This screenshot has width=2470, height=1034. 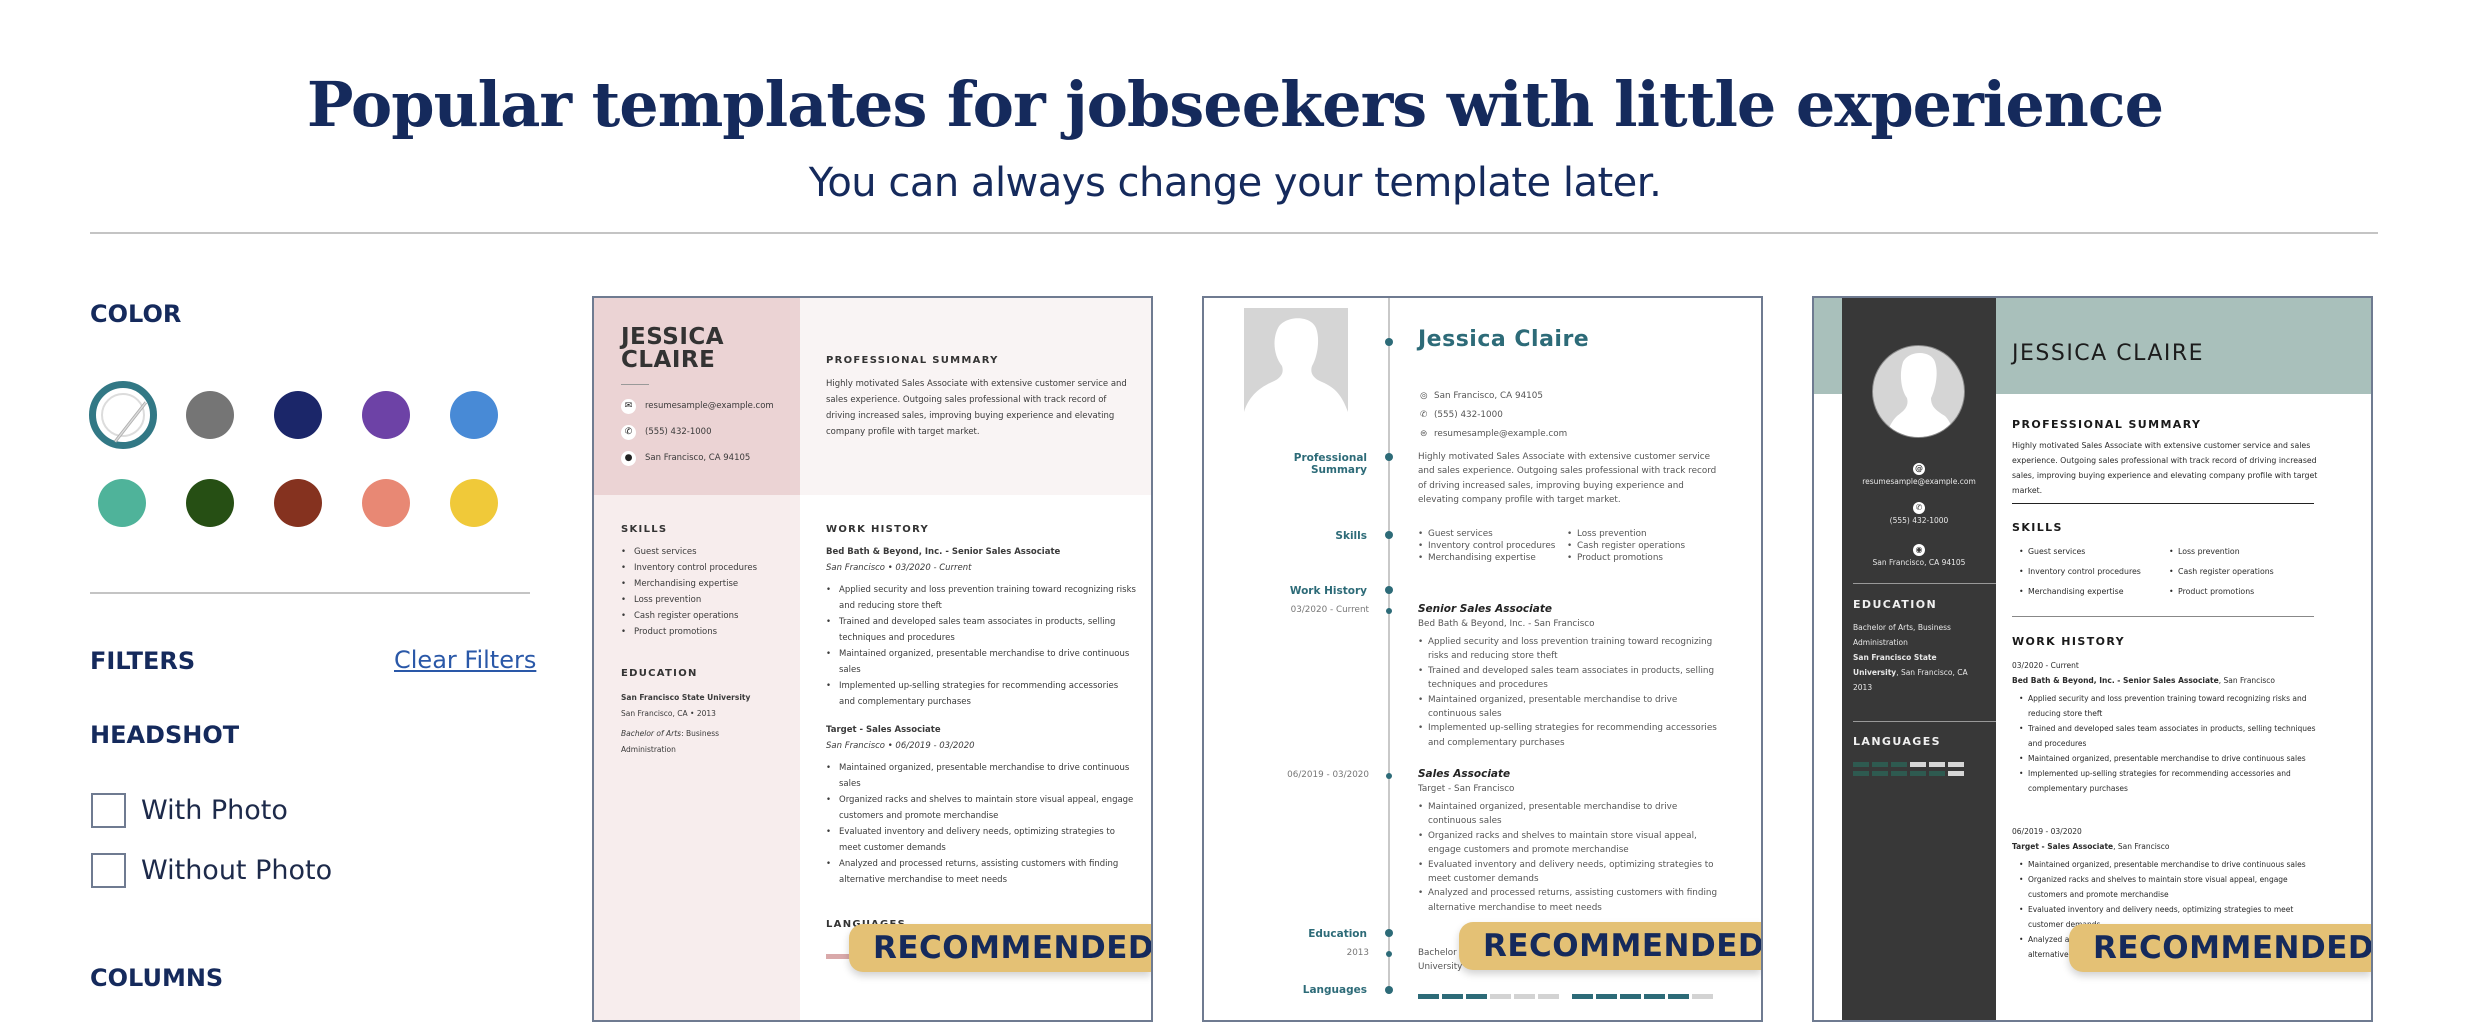 What do you see at coordinates (1334, 990) in the screenshot?
I see `languages-heading: Languages` at bounding box center [1334, 990].